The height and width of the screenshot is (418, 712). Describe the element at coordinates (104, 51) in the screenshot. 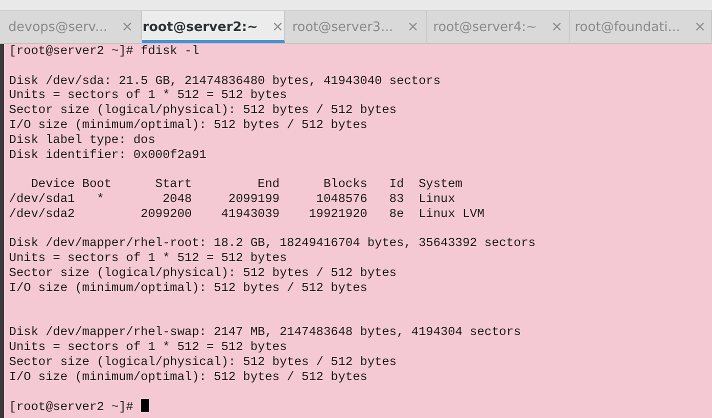

I see `terminal-line: [root@server2 ~]# fdisk -l` at that location.